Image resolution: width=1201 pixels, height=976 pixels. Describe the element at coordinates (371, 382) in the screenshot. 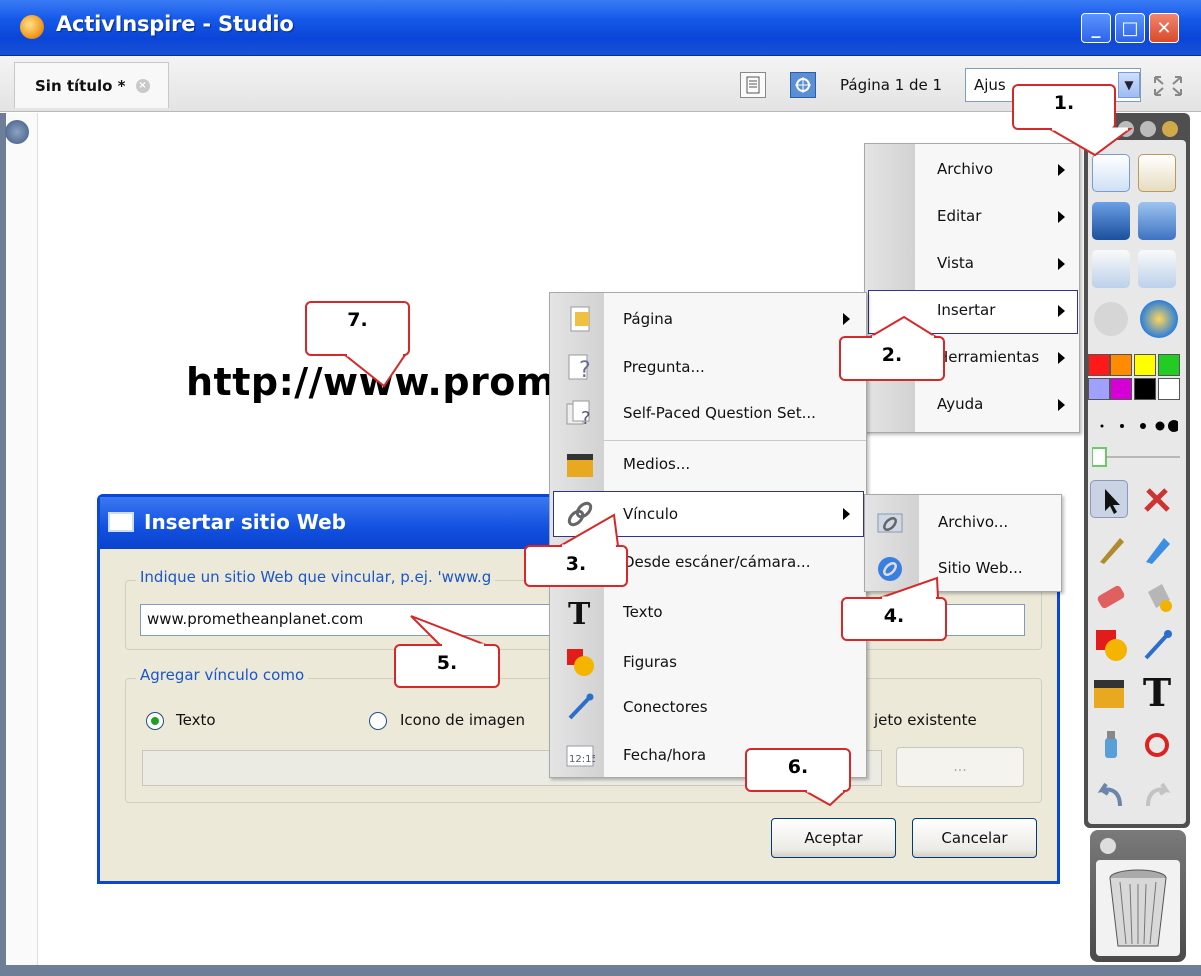

I see `canvas-url-text: http://www.prom` at that location.